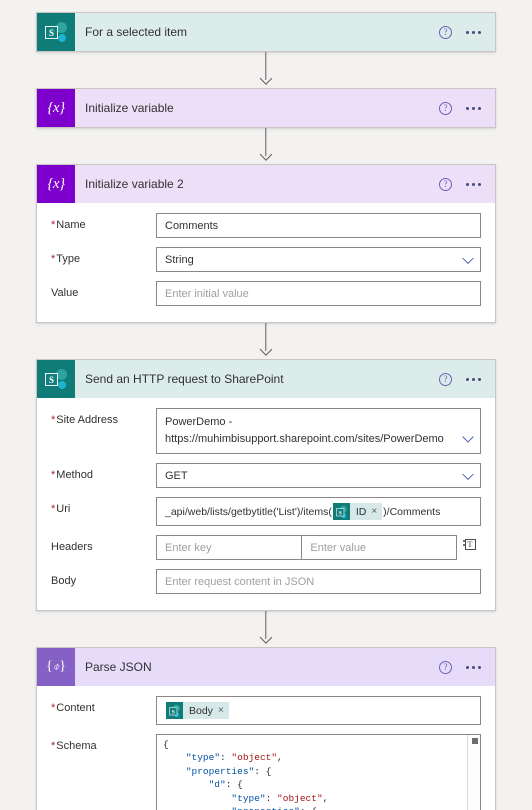 This screenshot has width=532, height=810. I want to click on field-label-text: Schema, so click(76, 746).